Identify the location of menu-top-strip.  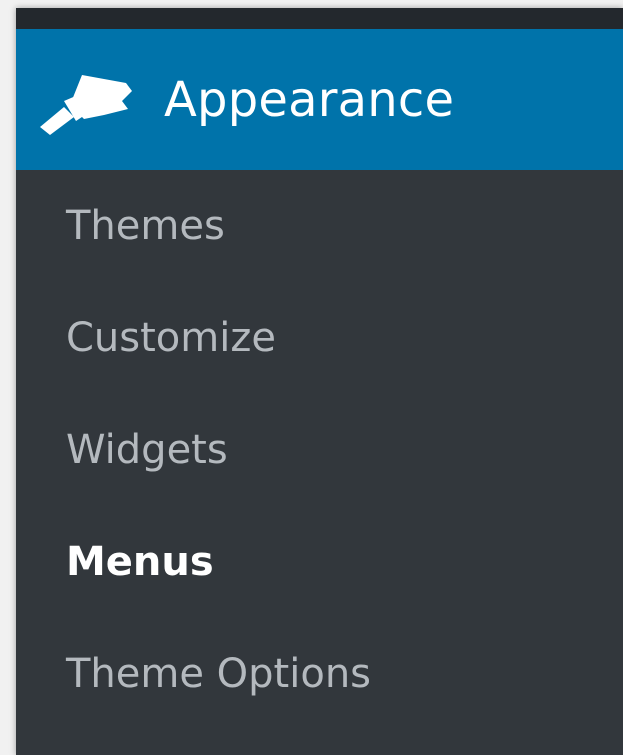
(319, 18).